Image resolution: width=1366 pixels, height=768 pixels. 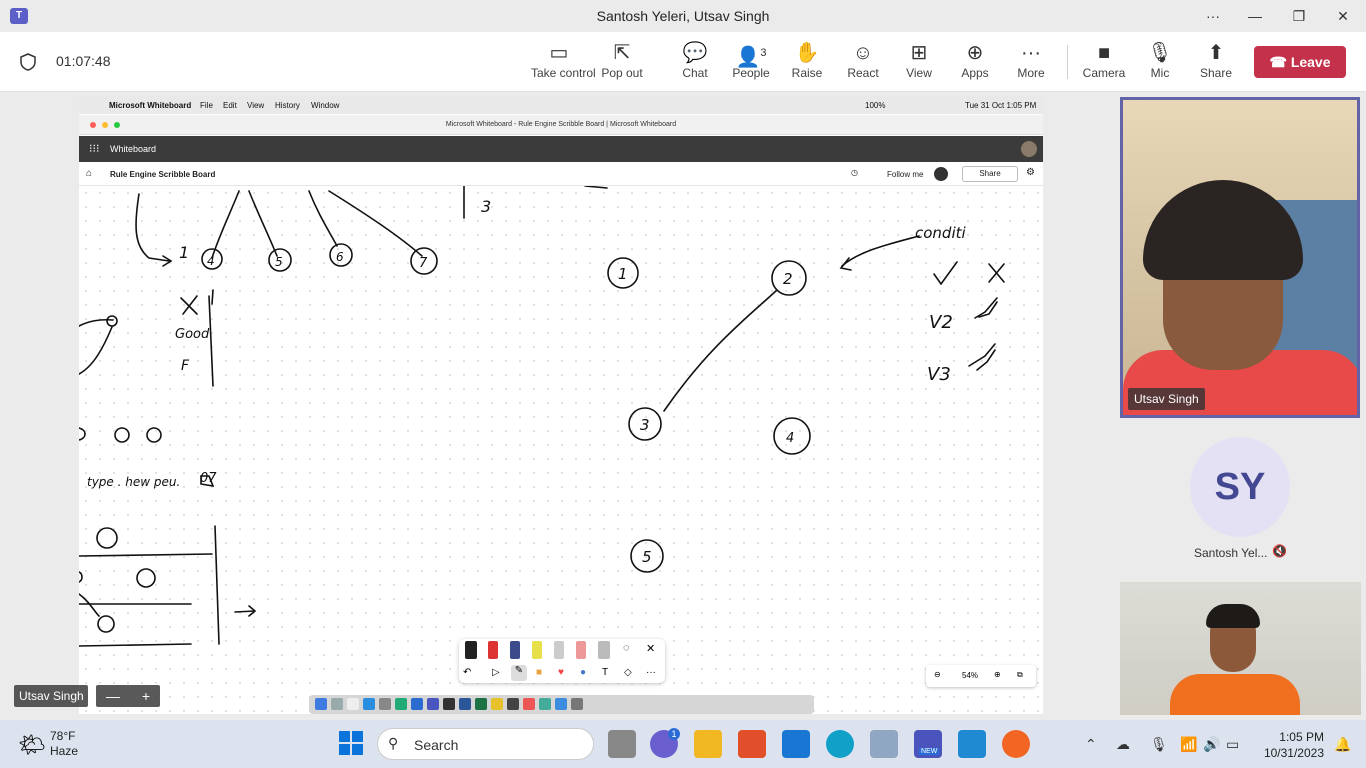 I want to click on mail-icon, so click(x=796, y=744).